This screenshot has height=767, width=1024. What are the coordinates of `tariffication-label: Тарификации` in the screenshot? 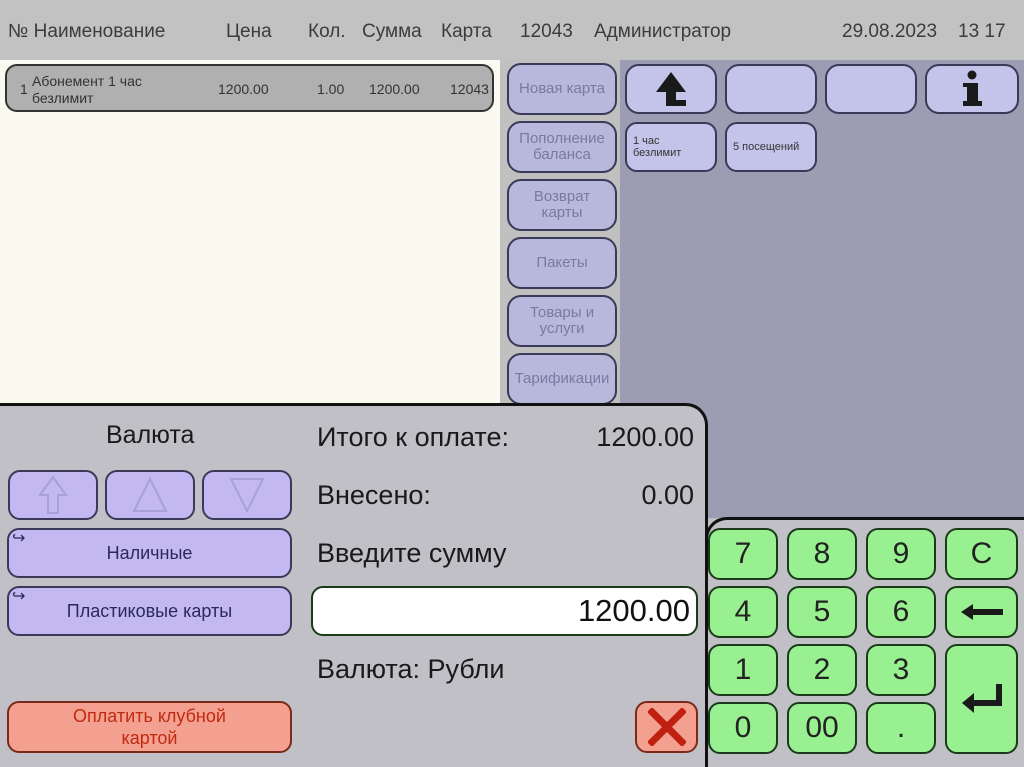 It's located at (562, 378).